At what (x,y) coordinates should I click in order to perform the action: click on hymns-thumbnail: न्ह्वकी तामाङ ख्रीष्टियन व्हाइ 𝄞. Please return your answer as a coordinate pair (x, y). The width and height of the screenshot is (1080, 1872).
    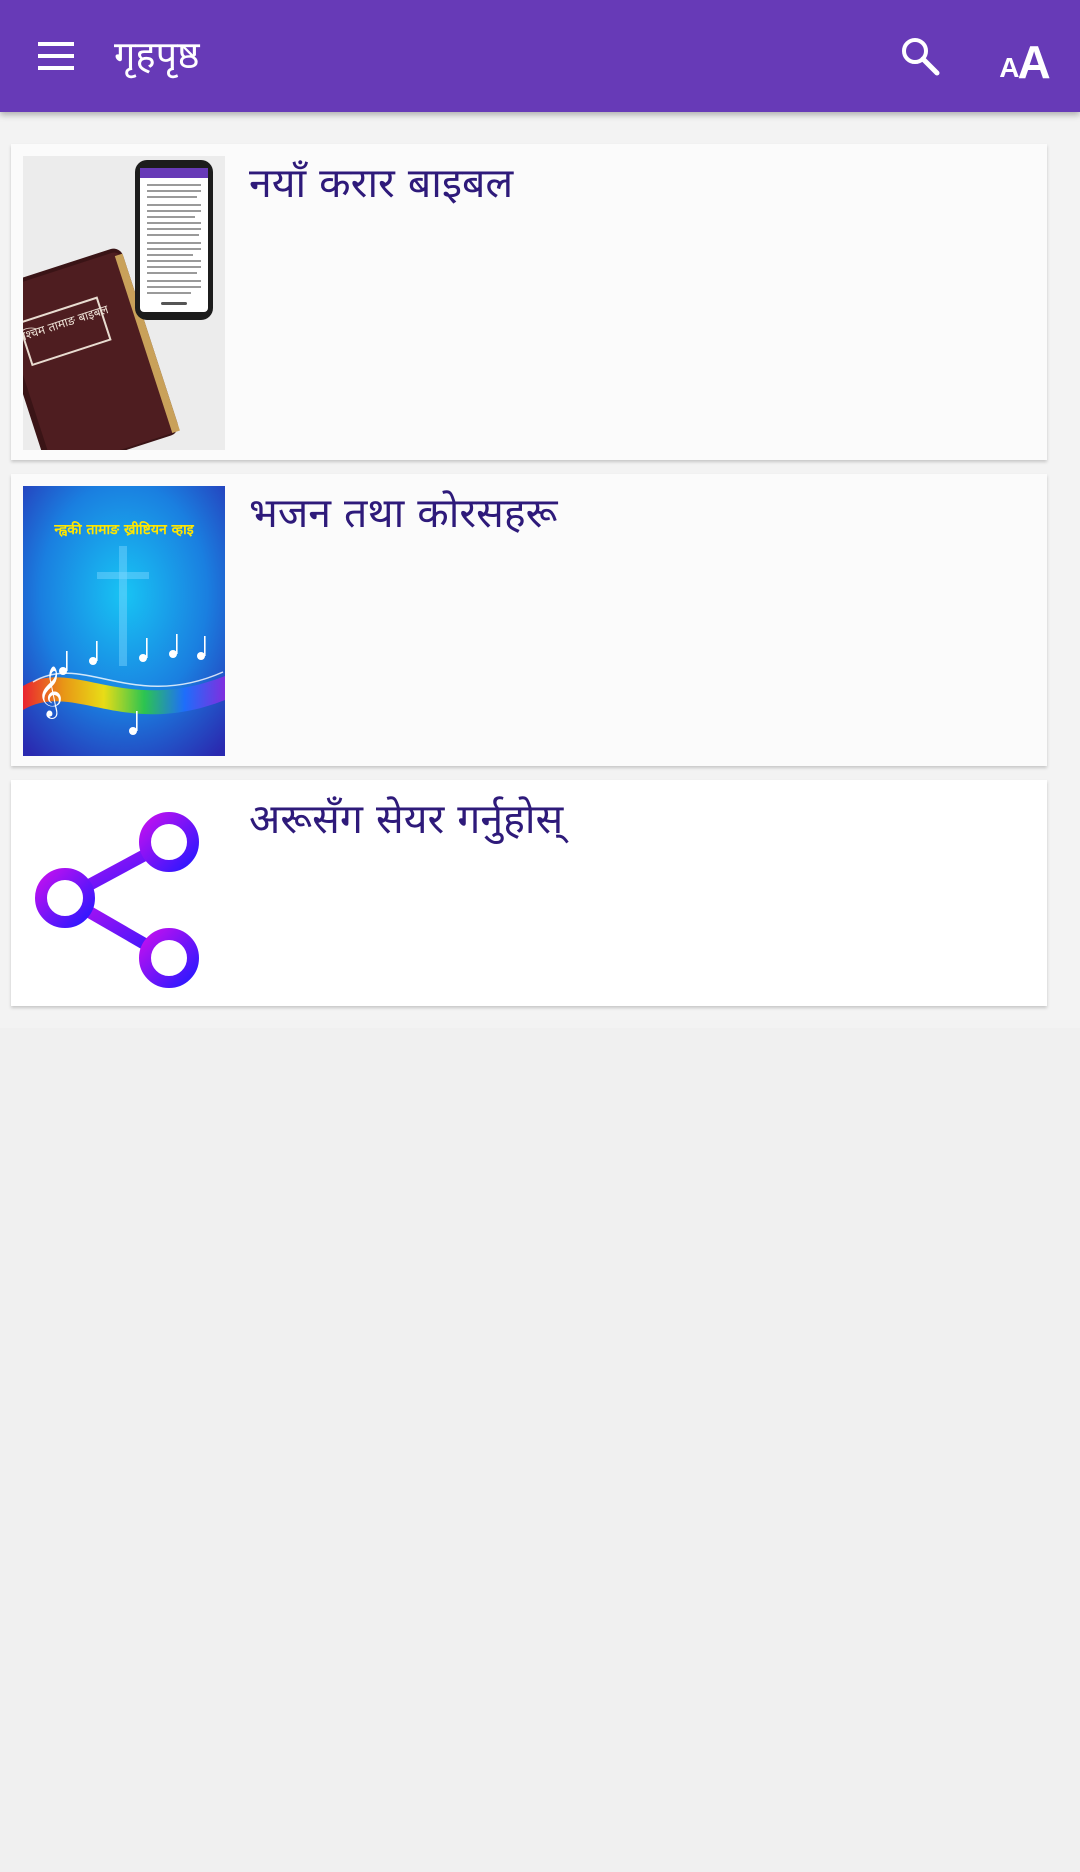
    Looking at the image, I should click on (124, 621).